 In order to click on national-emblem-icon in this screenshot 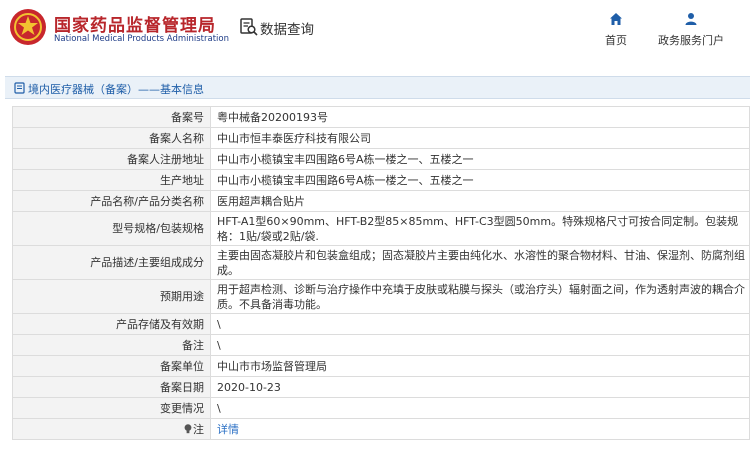, I will do `click(28, 27)`.